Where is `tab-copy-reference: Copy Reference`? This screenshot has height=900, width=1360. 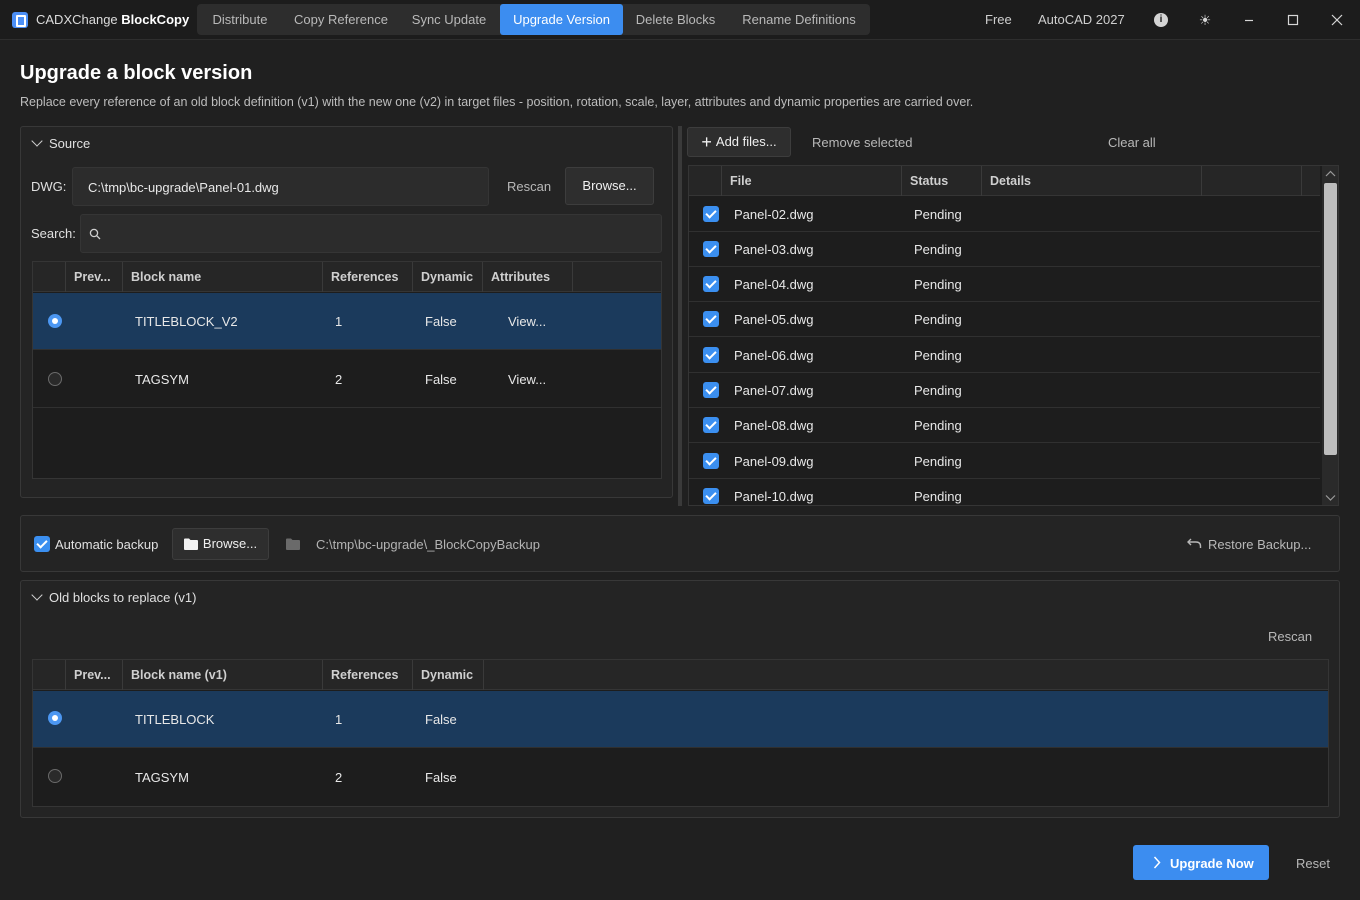
tab-copy-reference: Copy Reference is located at coordinates (341, 19).